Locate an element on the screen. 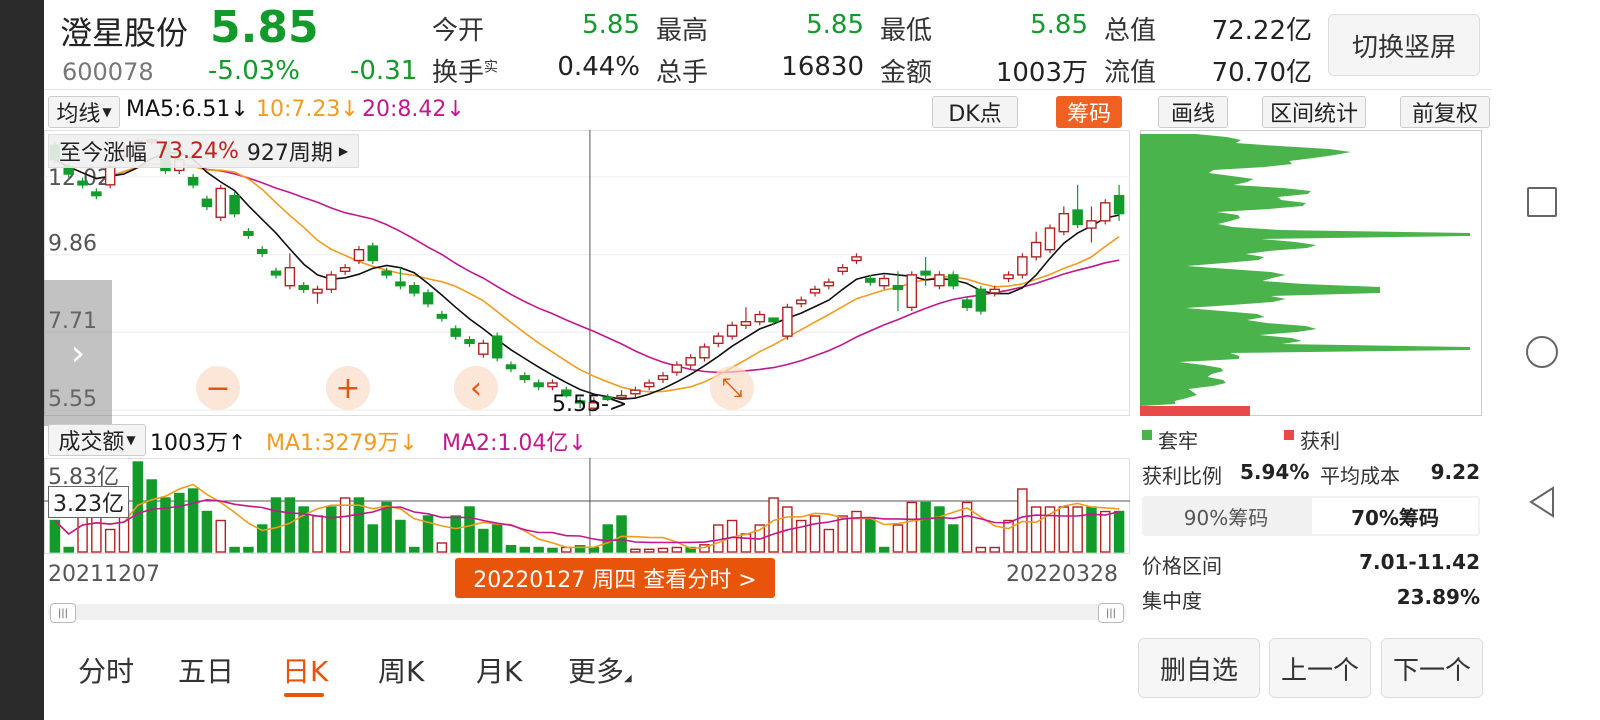  concentration-value: 23.89% is located at coordinates (1438, 597).